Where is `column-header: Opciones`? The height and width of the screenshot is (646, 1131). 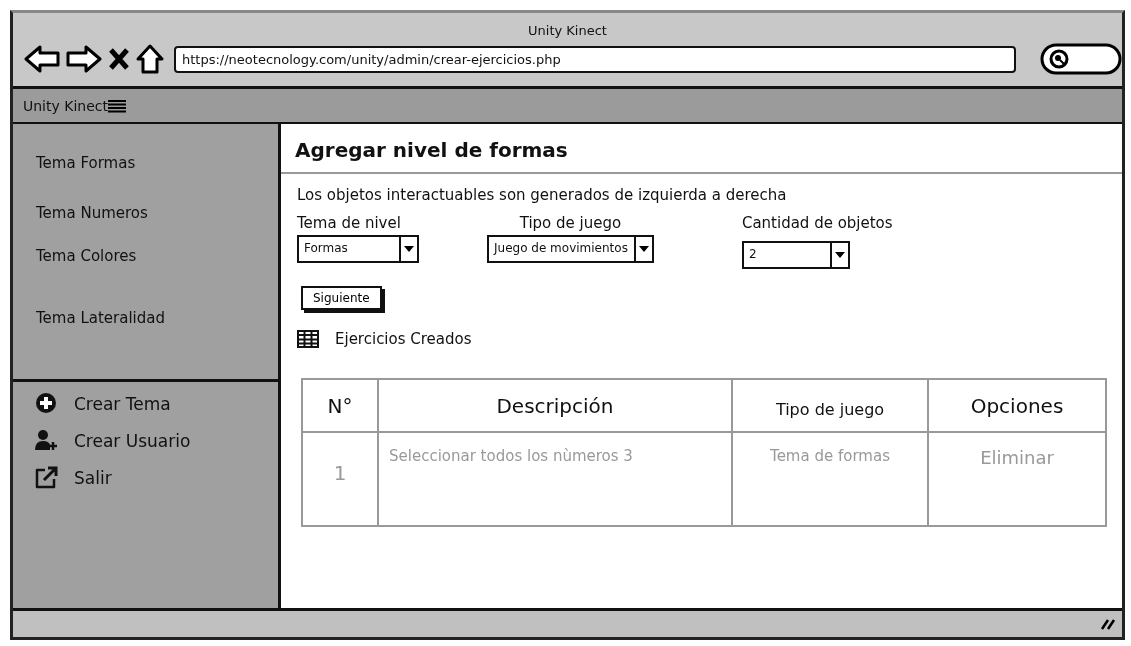
column-header: Opciones is located at coordinates (1017, 405).